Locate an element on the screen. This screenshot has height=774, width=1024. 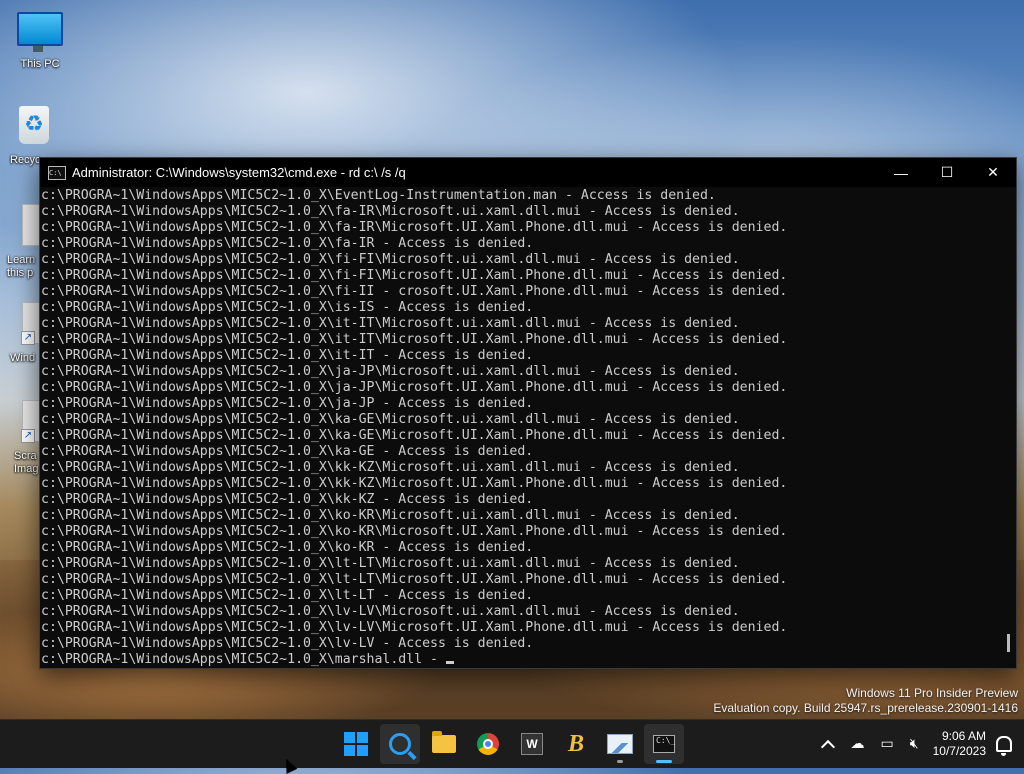
network-icon: ▭ is located at coordinates (887, 744).